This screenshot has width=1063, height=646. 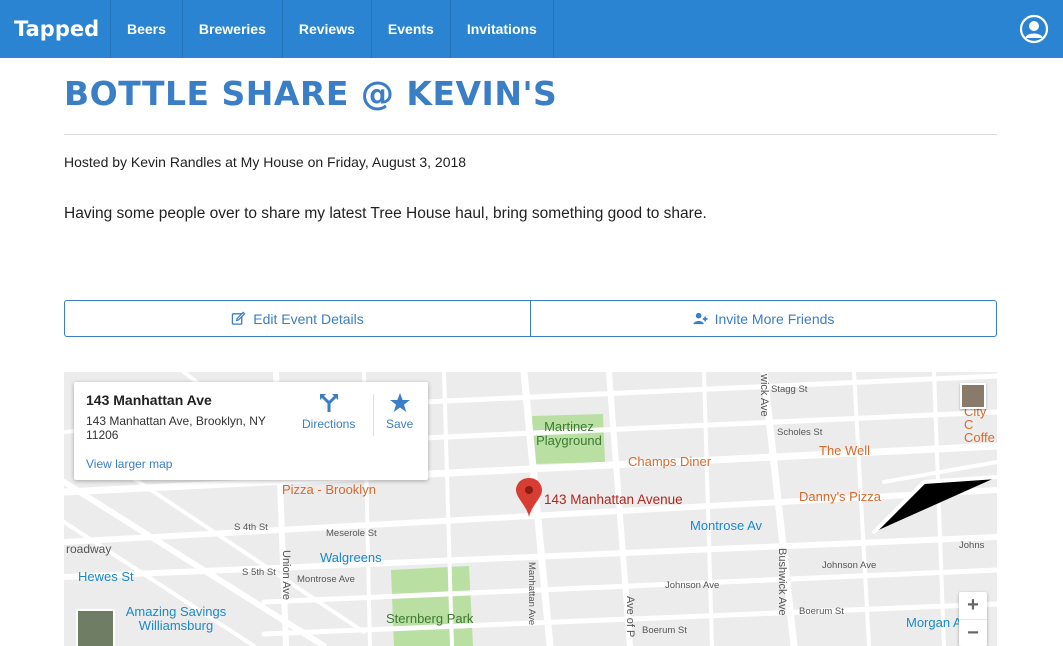 I want to click on place-amazing-savings: Amazing Savings Williamsburg, so click(x=176, y=619).